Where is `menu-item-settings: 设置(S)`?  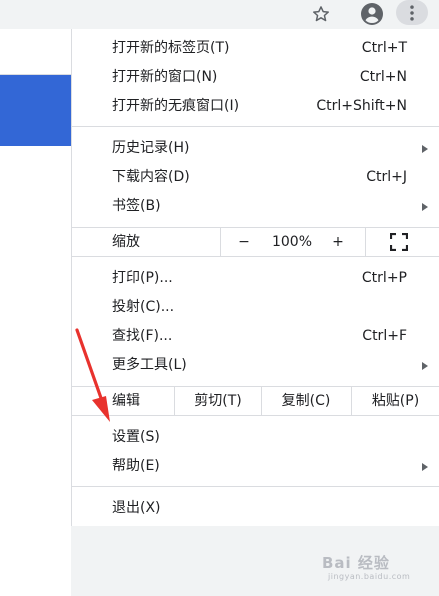 menu-item-settings: 设置(S) is located at coordinates (255, 437).